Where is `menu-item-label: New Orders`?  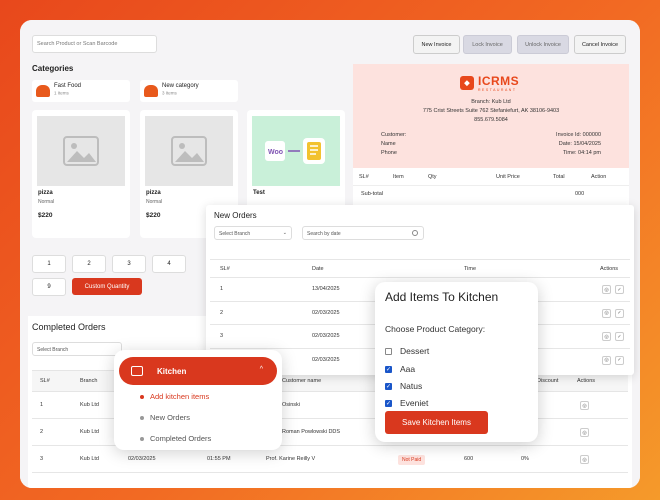 menu-item-label: New Orders is located at coordinates (170, 417).